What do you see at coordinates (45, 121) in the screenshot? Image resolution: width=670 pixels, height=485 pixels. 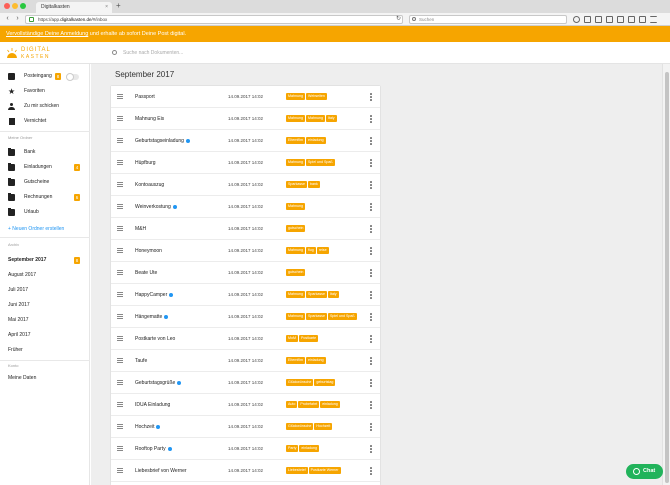 I see `sidebar-item-destroyed: Vernichtet` at bounding box center [45, 121].